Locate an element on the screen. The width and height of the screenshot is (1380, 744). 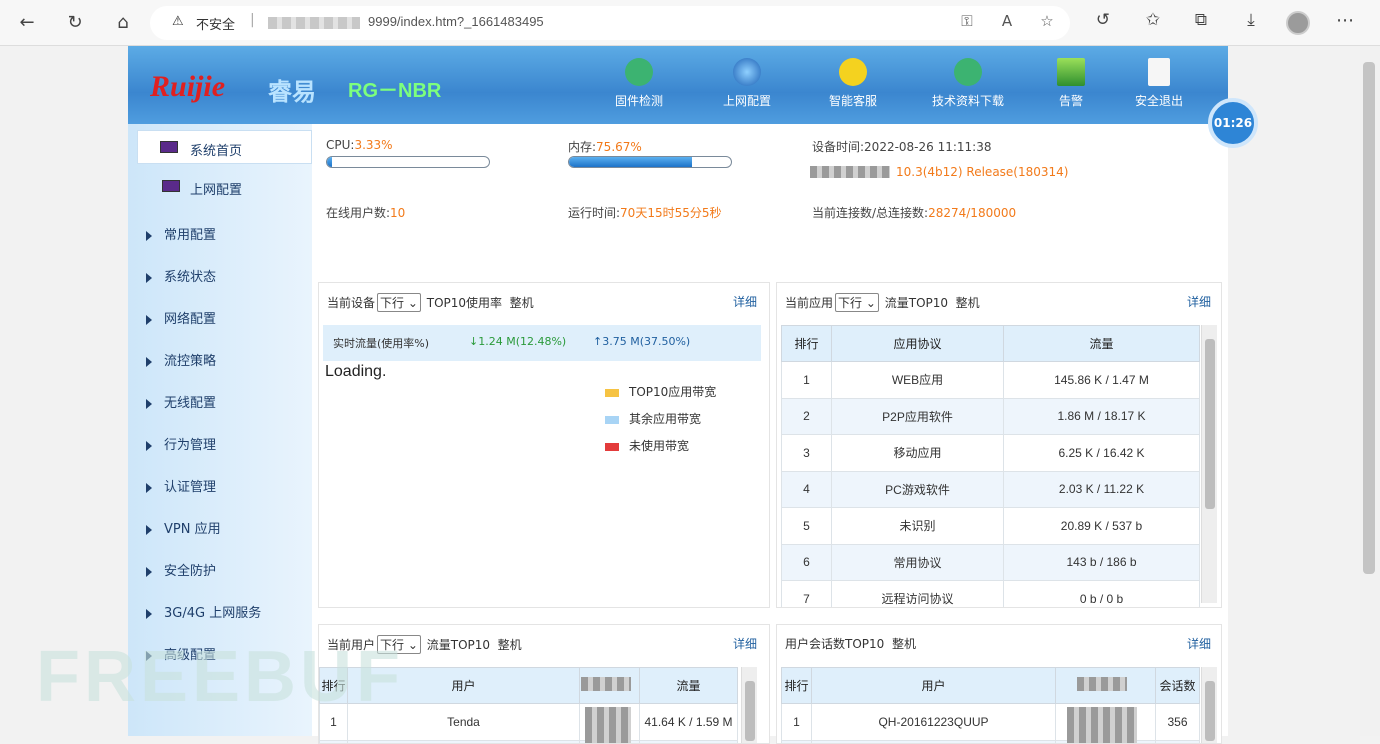
monitor-icon is located at coordinates (169, 147).